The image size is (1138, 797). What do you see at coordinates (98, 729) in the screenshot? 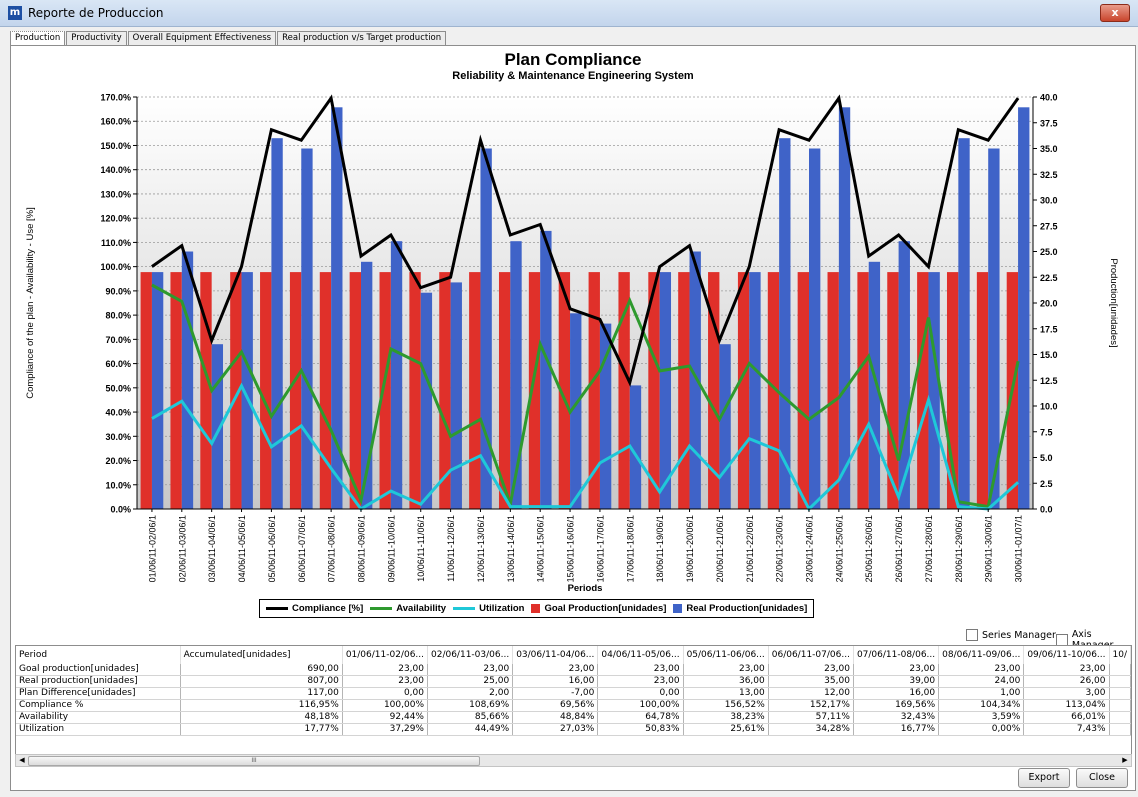
I see `table-cell: Utilization` at bounding box center [98, 729].